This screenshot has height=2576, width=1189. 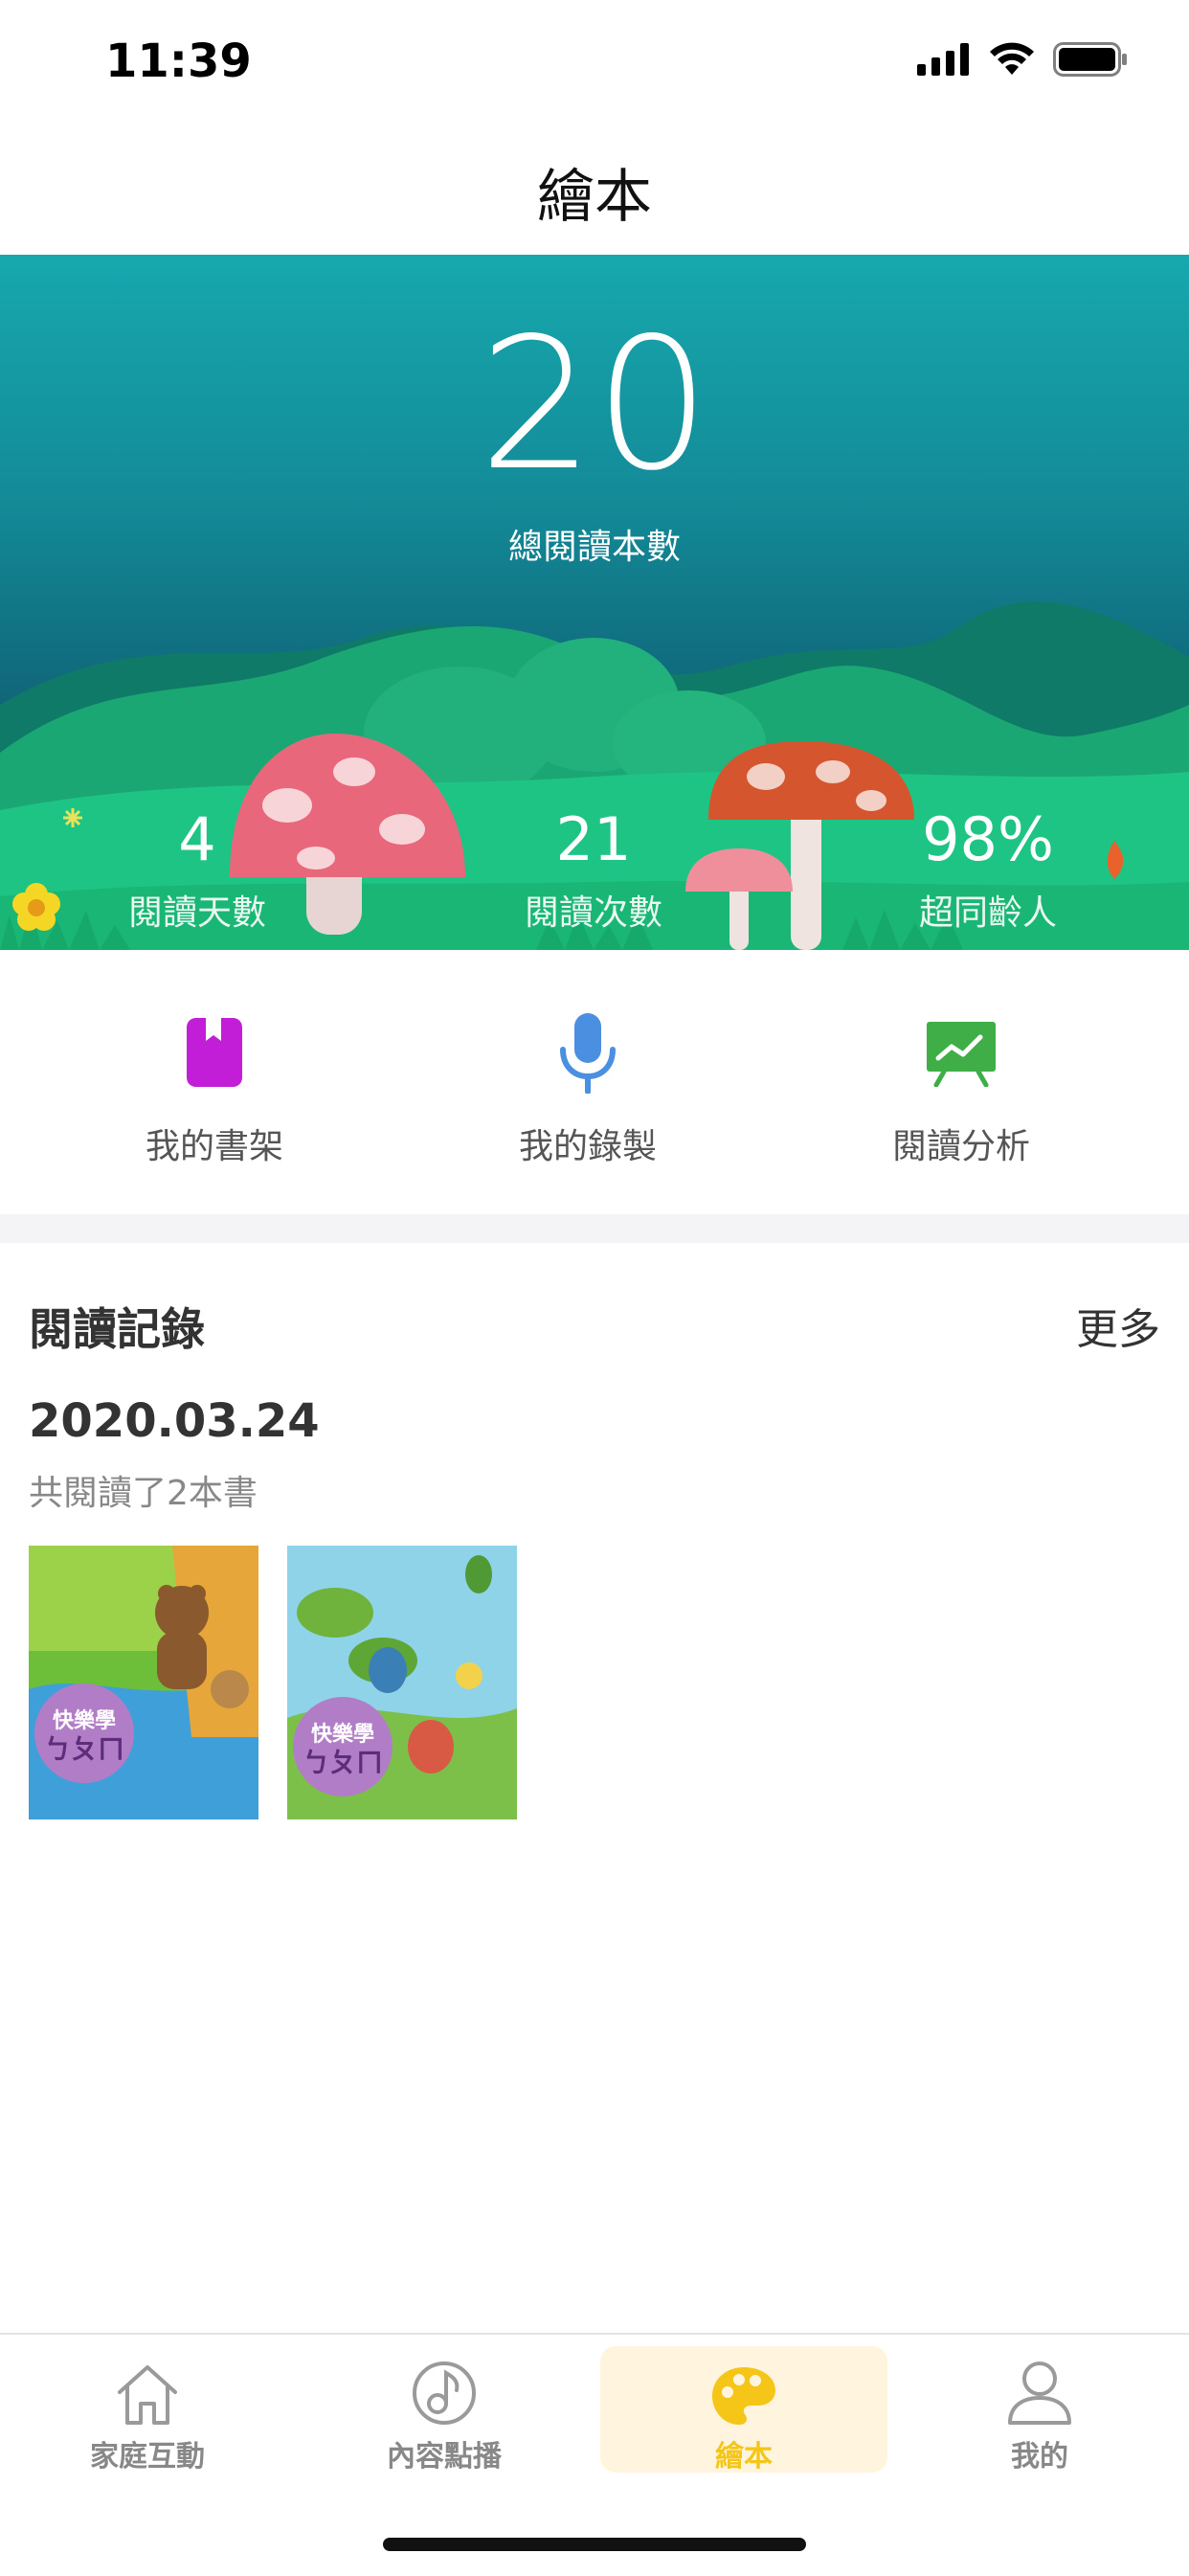 What do you see at coordinates (587, 1146) in the screenshot?
I see `quick-action-label: 我的錄製` at bounding box center [587, 1146].